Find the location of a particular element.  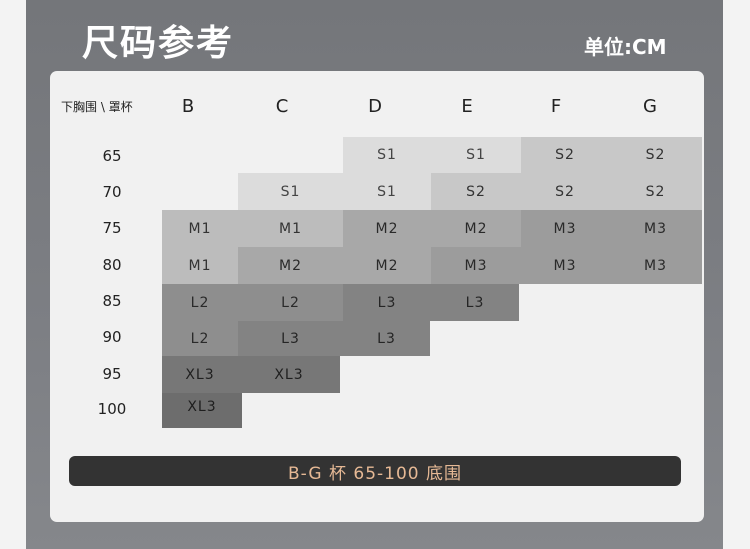

unit-label: 单位:CM is located at coordinates (625, 47).